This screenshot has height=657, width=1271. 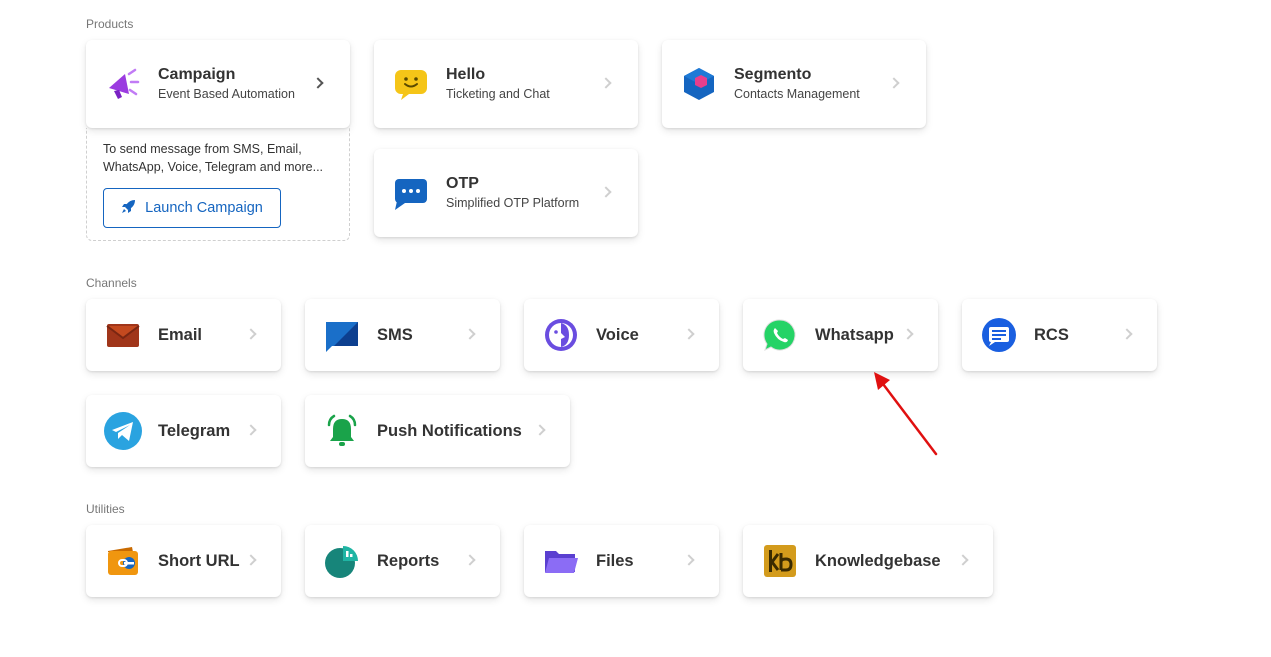 I want to click on sms-card: SMS, so click(x=402, y=335).